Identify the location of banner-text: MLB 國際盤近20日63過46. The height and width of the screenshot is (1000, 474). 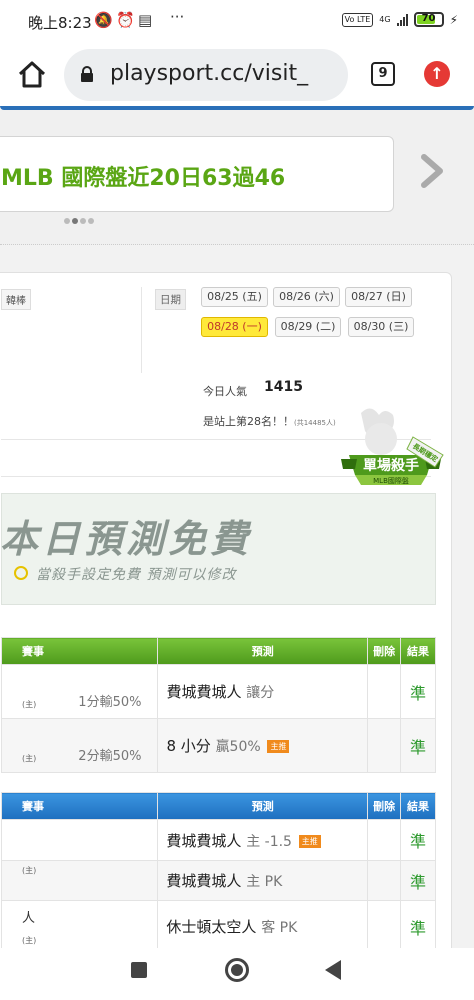
(143, 178).